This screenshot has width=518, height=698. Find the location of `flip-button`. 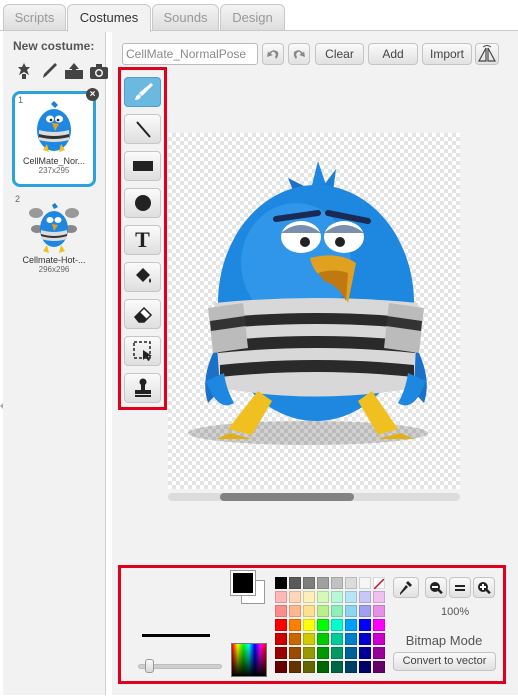

flip-button is located at coordinates (487, 54).